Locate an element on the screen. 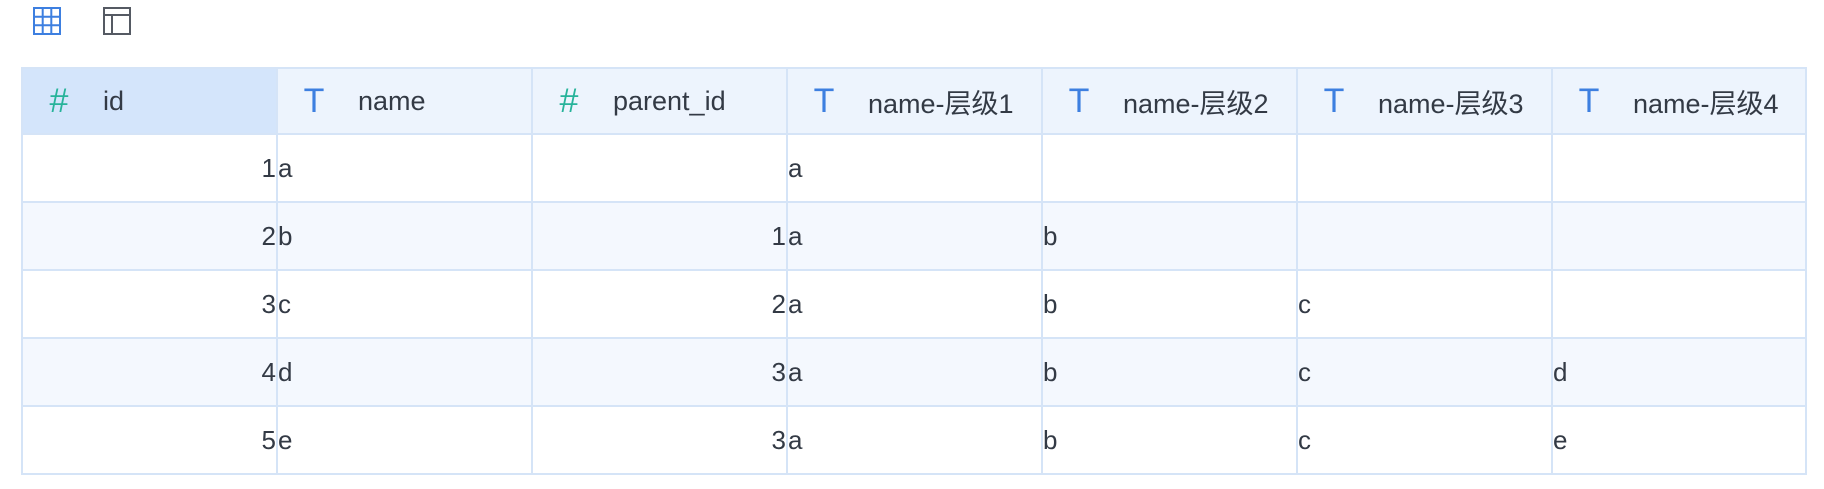  column-label: name is located at coordinates (392, 100).